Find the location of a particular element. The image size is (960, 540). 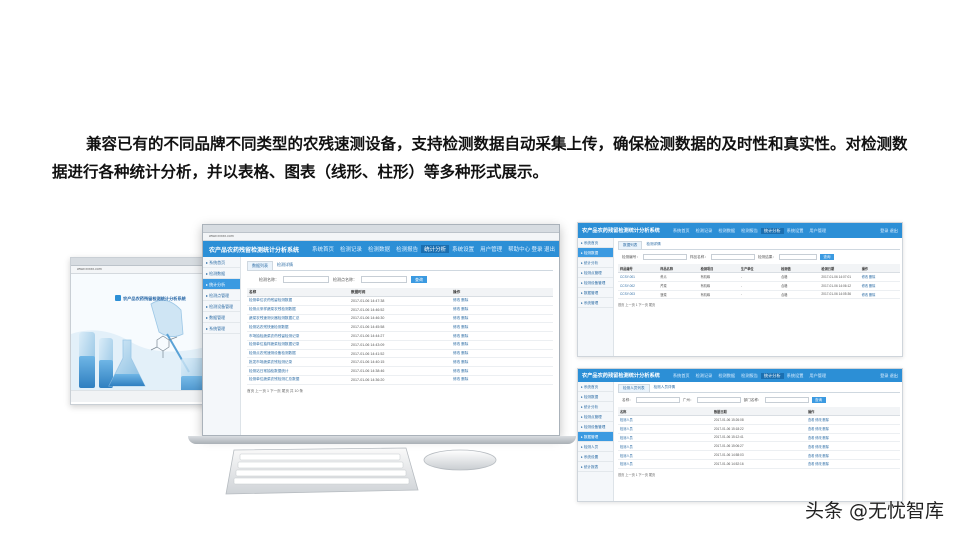

table-row: 检测人员 2017-01-06 15:06:27 查看 修改 删除 is located at coordinates (759, 446).